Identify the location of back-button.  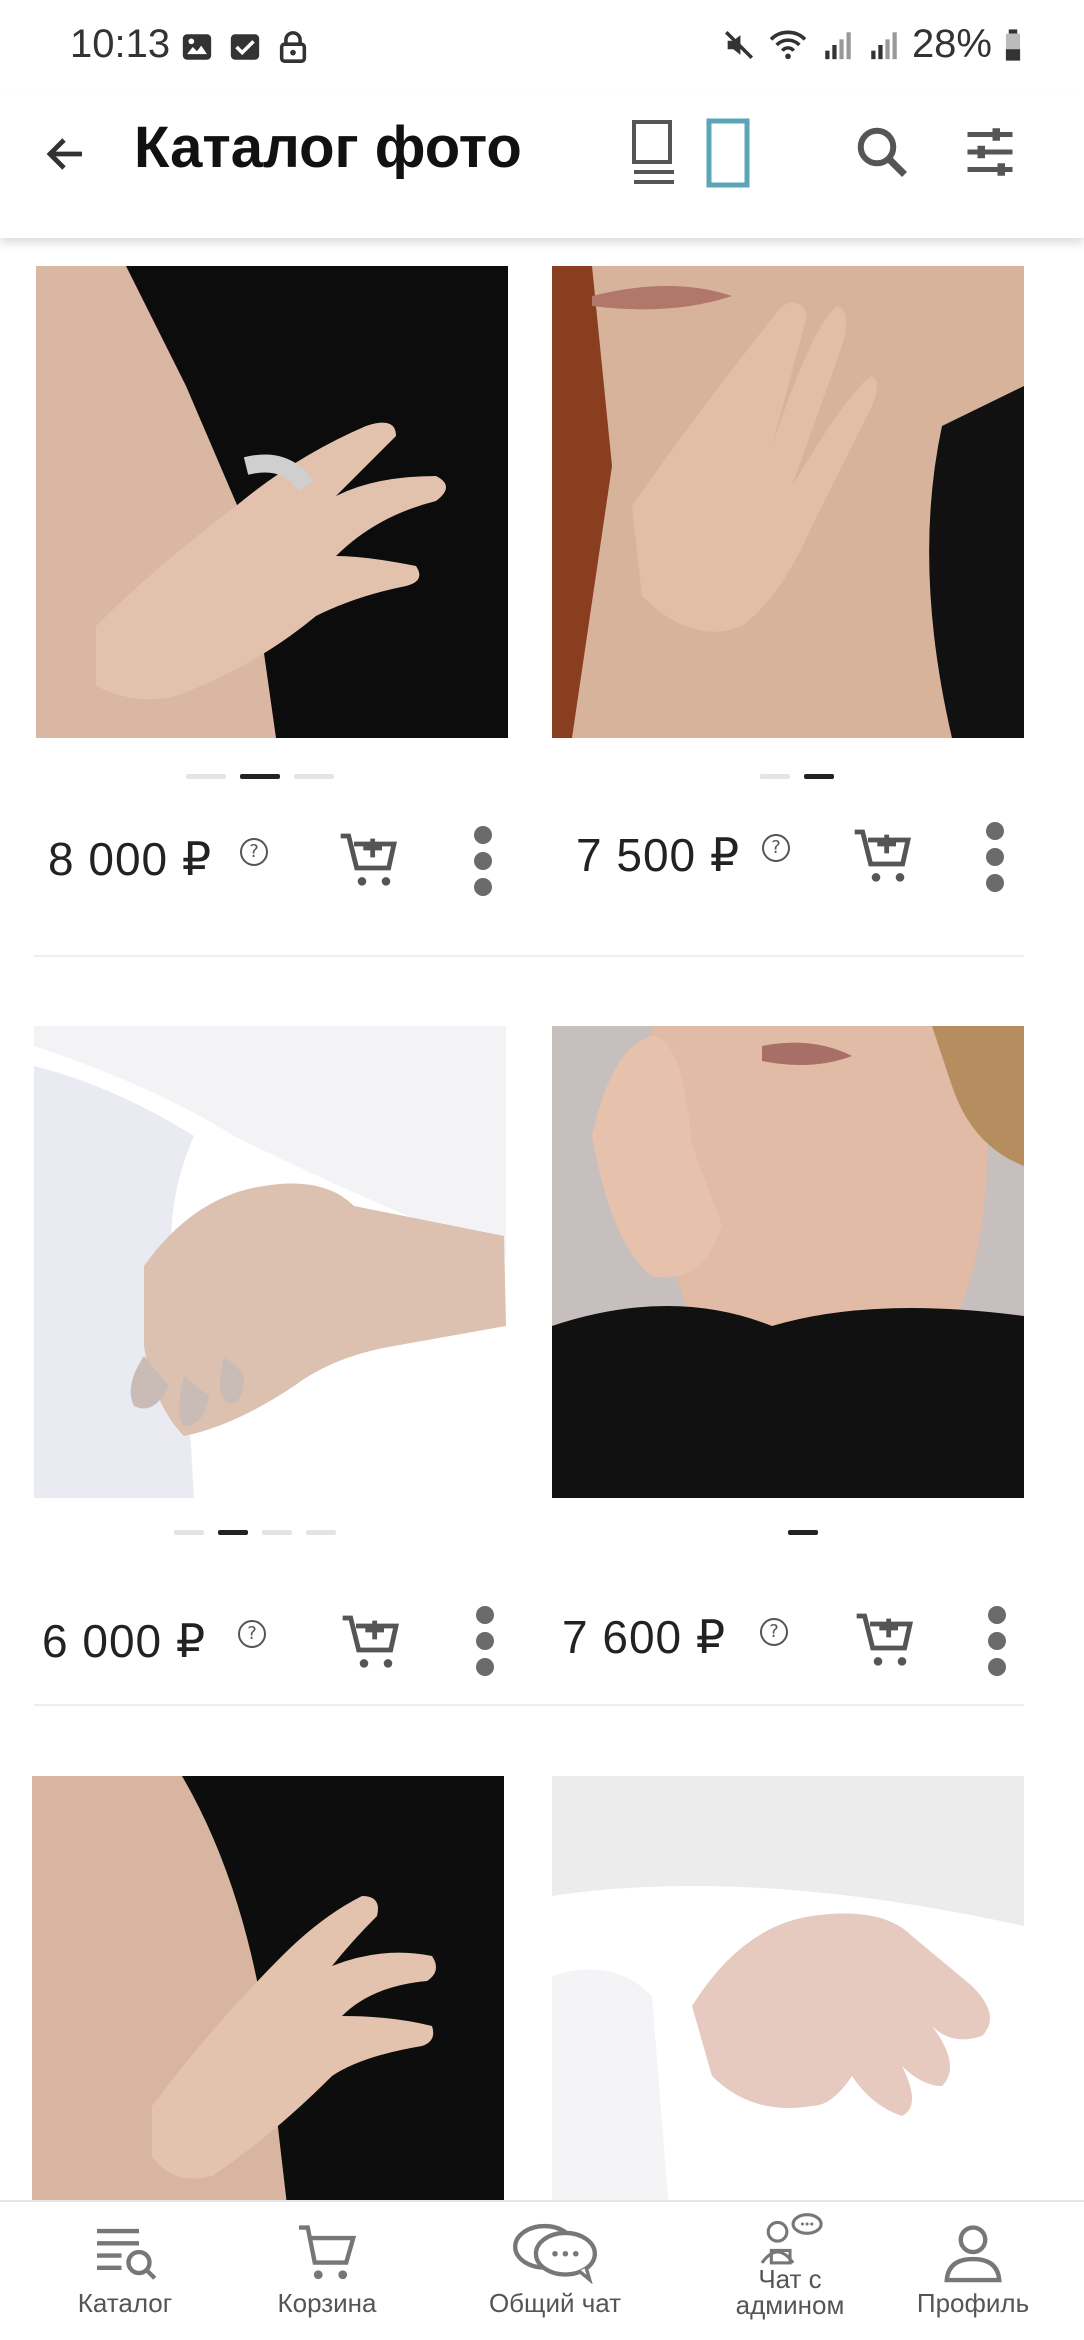
(66, 154).